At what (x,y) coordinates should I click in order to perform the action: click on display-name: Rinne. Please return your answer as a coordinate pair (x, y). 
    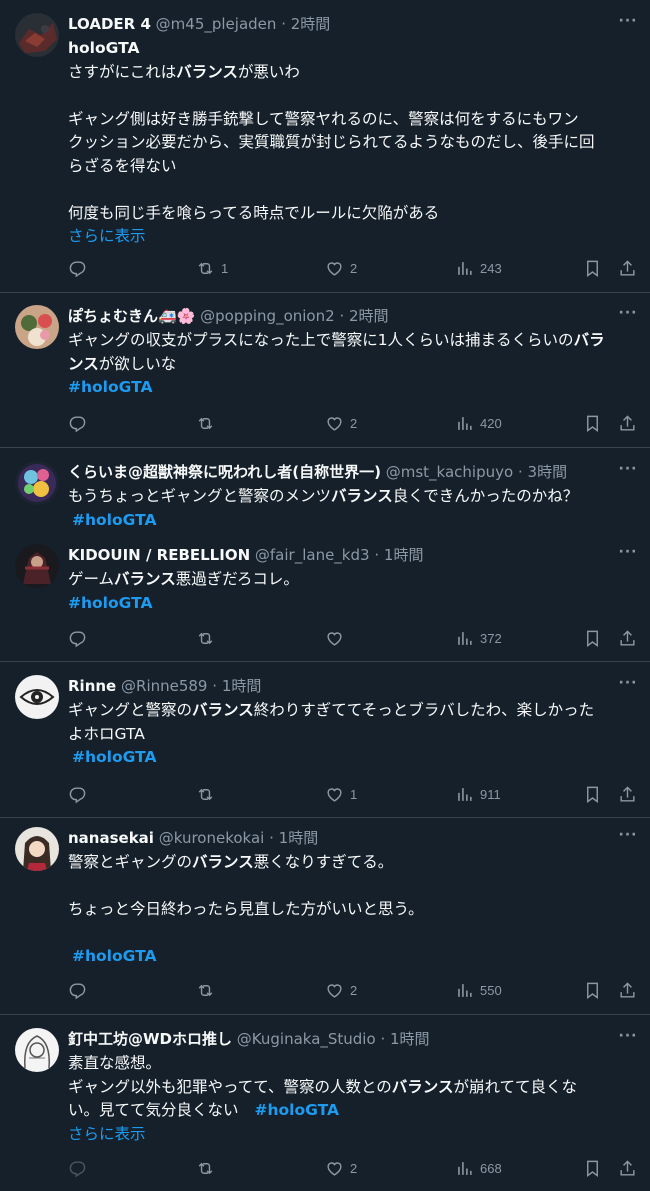
    Looking at the image, I should click on (92, 686).